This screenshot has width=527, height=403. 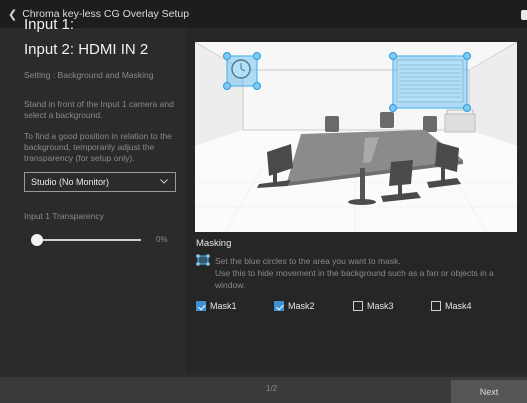 What do you see at coordinates (263, 14) in the screenshot?
I see `title-bar: ❮ Chroma key-less CG Overlay Setup` at bounding box center [263, 14].